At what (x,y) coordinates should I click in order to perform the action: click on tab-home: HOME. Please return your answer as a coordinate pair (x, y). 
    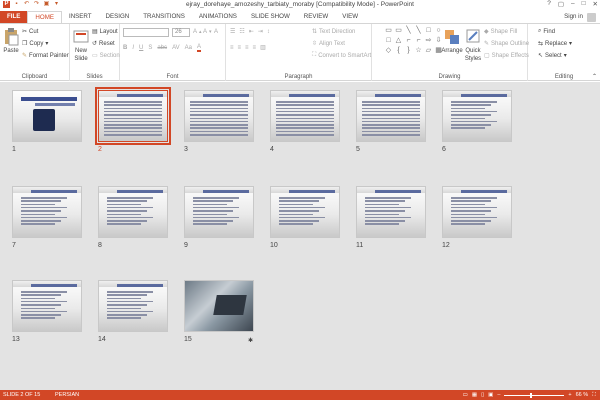
    Looking at the image, I should click on (44, 17).